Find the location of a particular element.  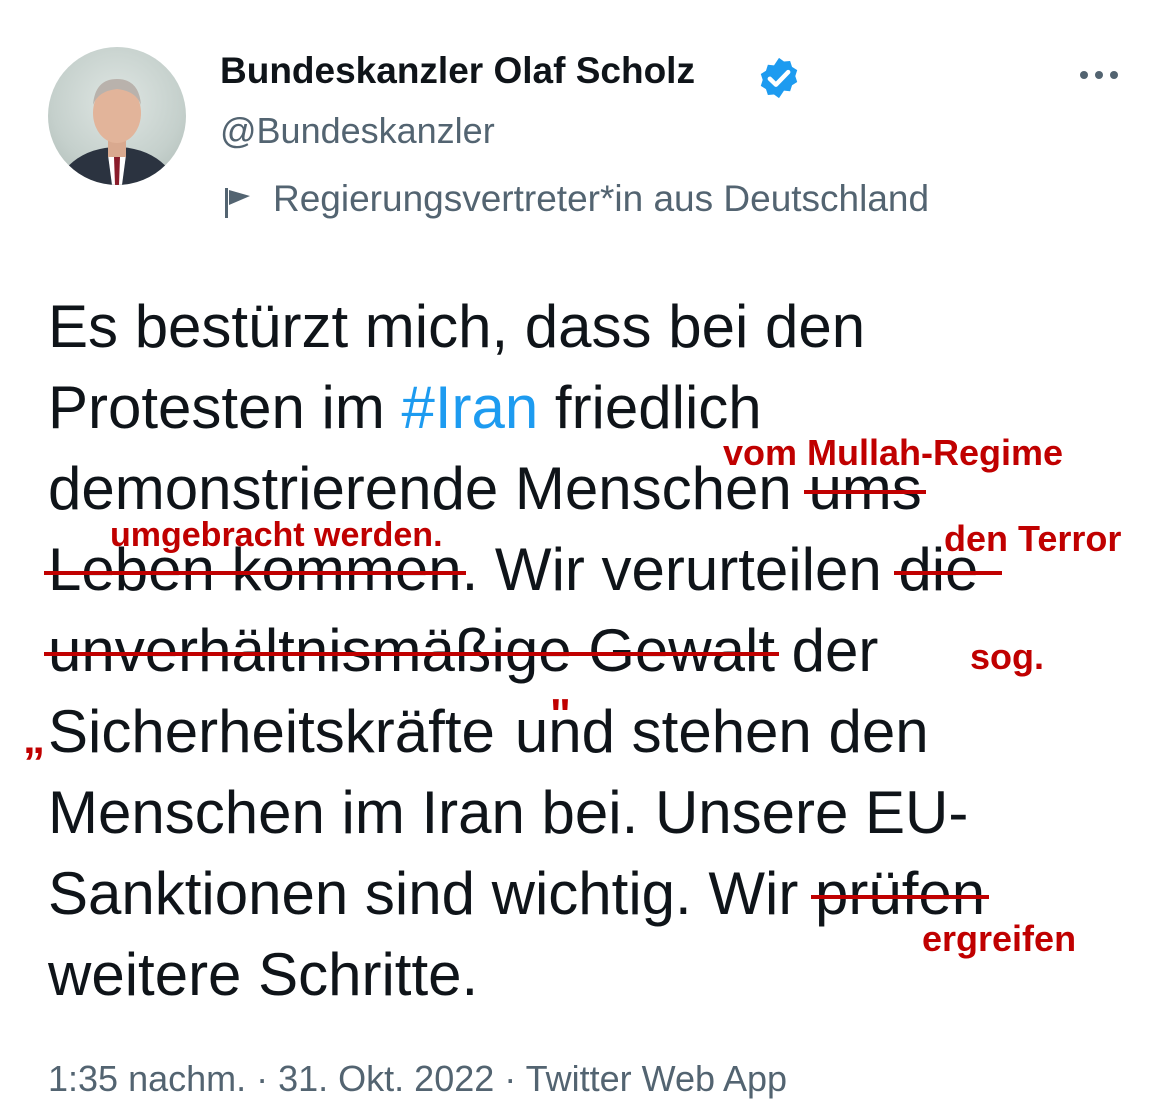

annotation-vom-mullah-regime: vom Mullah-Regime is located at coordinates (893, 452).